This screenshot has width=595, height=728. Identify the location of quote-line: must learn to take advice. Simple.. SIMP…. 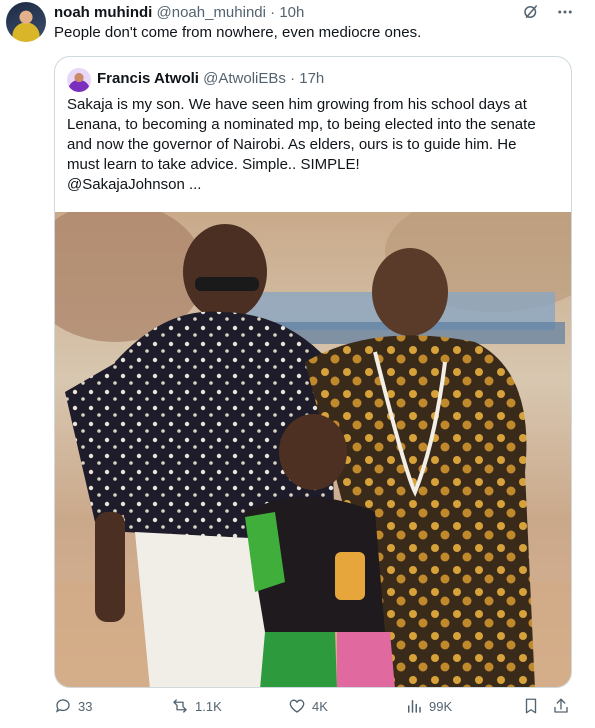
(213, 164).